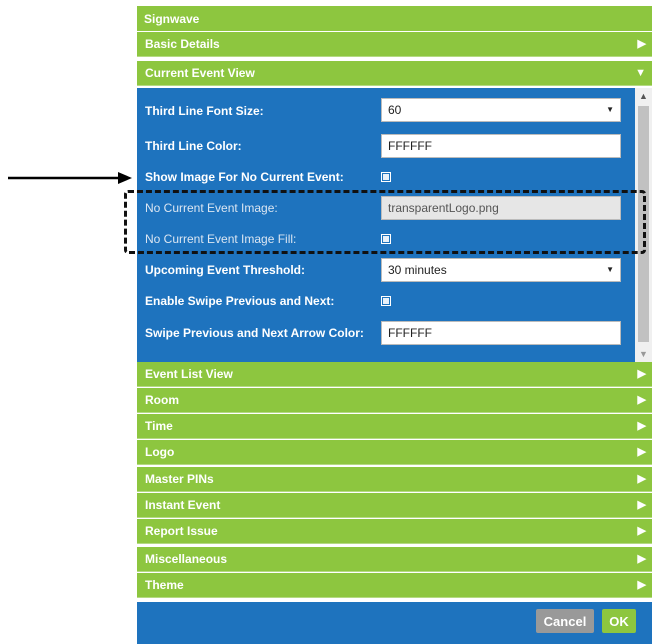 This screenshot has height=644, width=652. What do you see at coordinates (254, 333) in the screenshot?
I see `swipe-arrow-color-label: Swipe Previous and Next Arrow Color:` at bounding box center [254, 333].